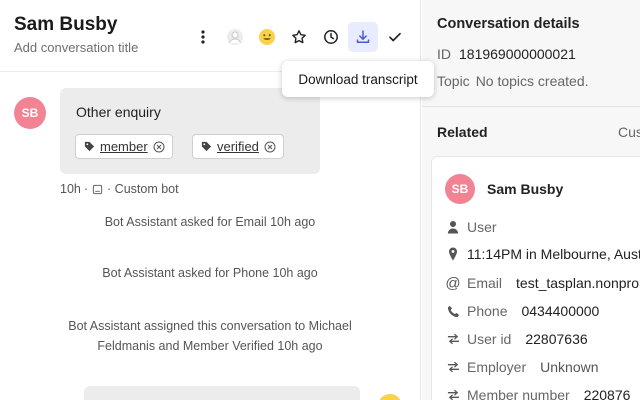 The width and height of the screenshot is (640, 400). I want to click on download-transcript-button, so click(363, 37).